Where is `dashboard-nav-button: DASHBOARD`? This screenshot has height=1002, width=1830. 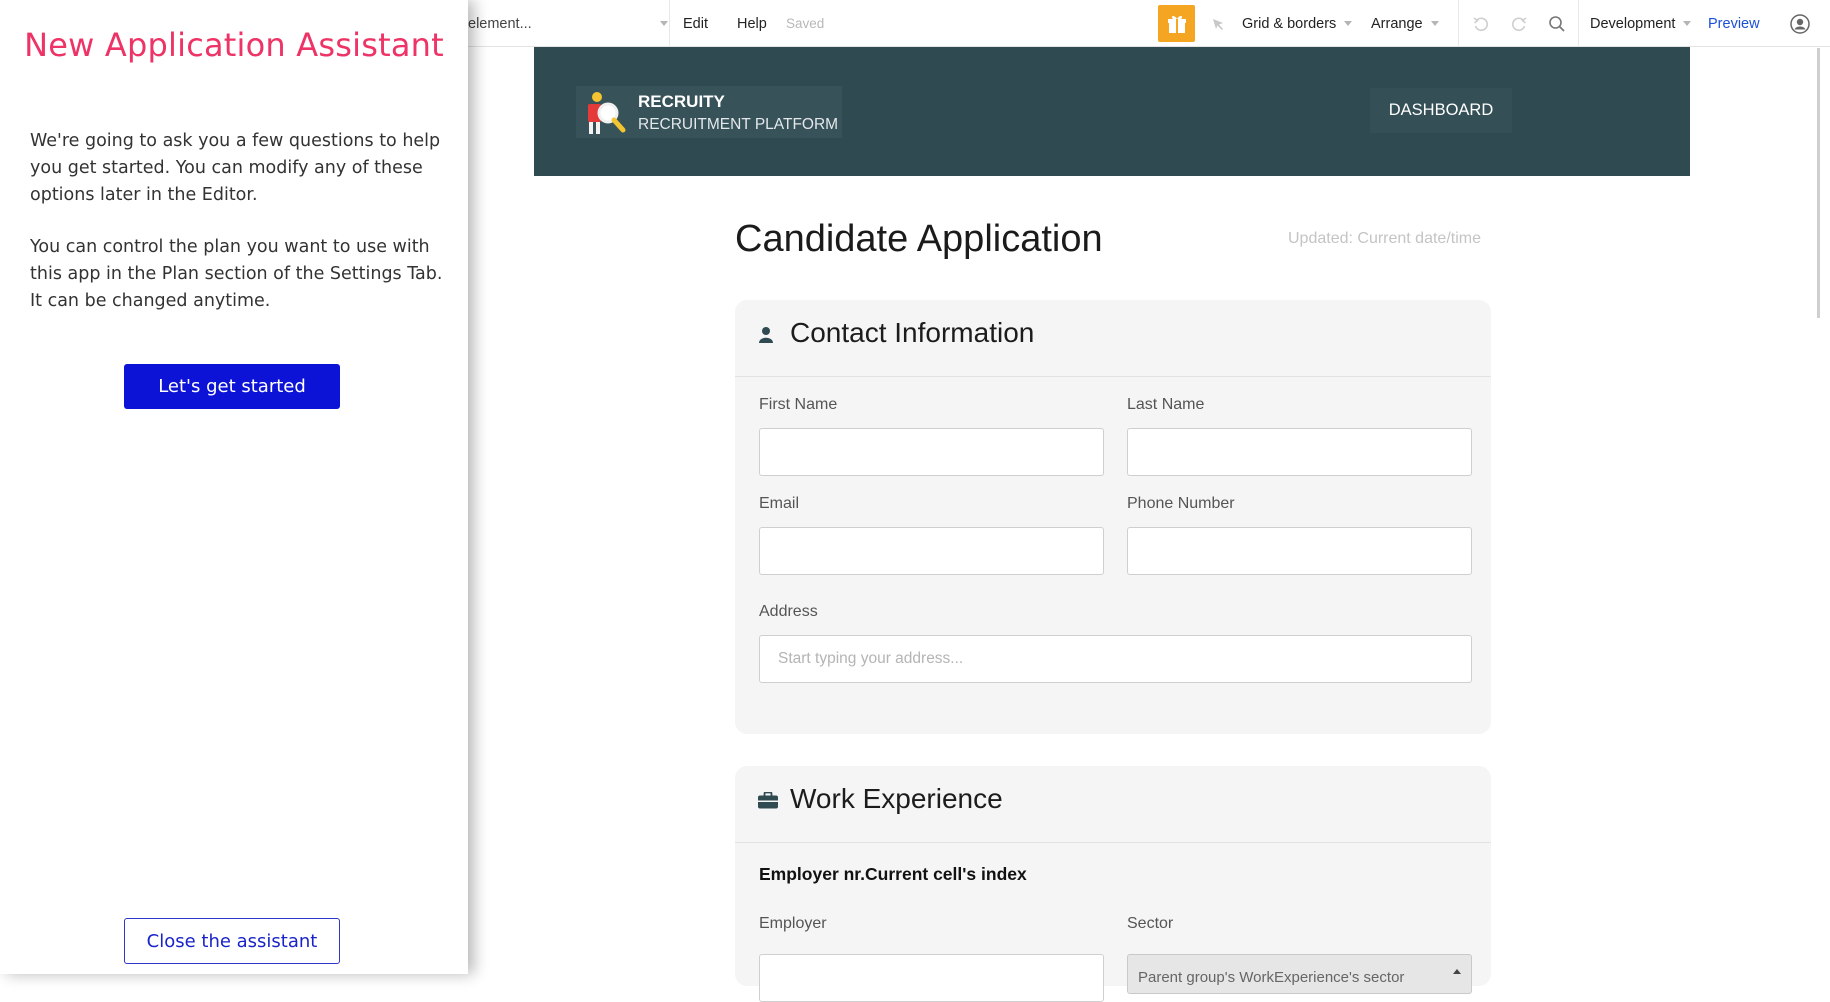
dashboard-nav-button: DASHBOARD is located at coordinates (1441, 110).